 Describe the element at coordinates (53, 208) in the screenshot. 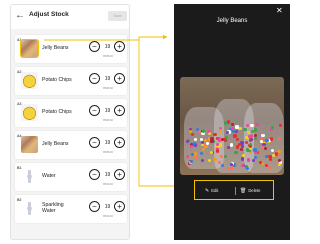

I see `item-name: Sparkling Water` at that location.